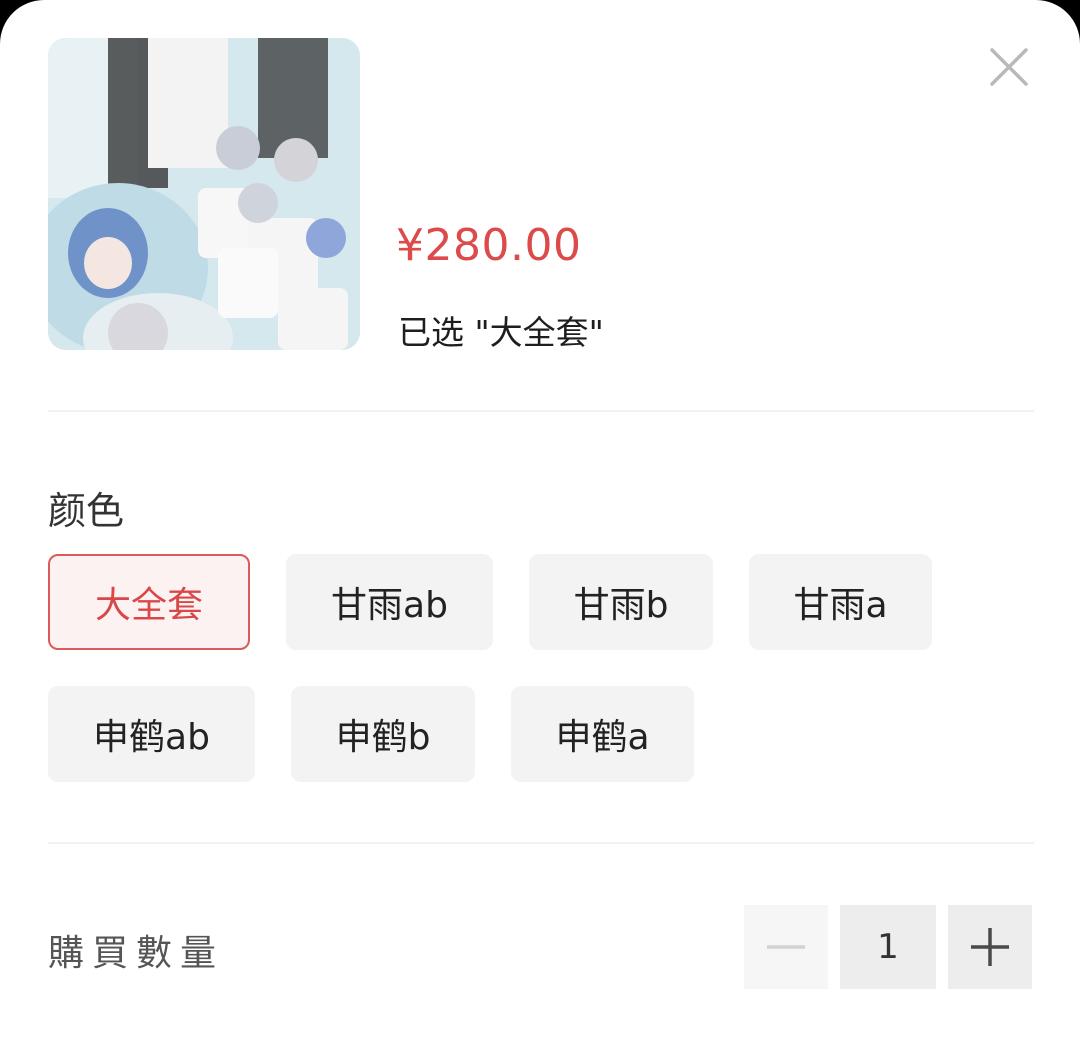  Describe the element at coordinates (151, 734) in the screenshot. I see `option-chip: 申鹤ab` at that location.